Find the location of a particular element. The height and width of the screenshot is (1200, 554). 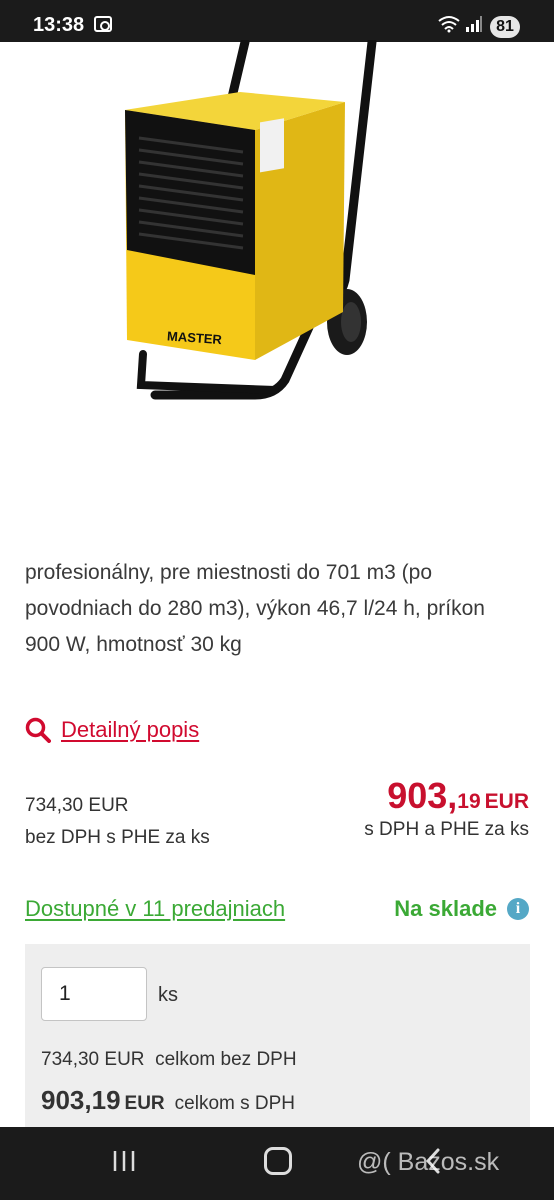

price-without-vat-note: bez DPH s PHE za ks is located at coordinates (117, 837).